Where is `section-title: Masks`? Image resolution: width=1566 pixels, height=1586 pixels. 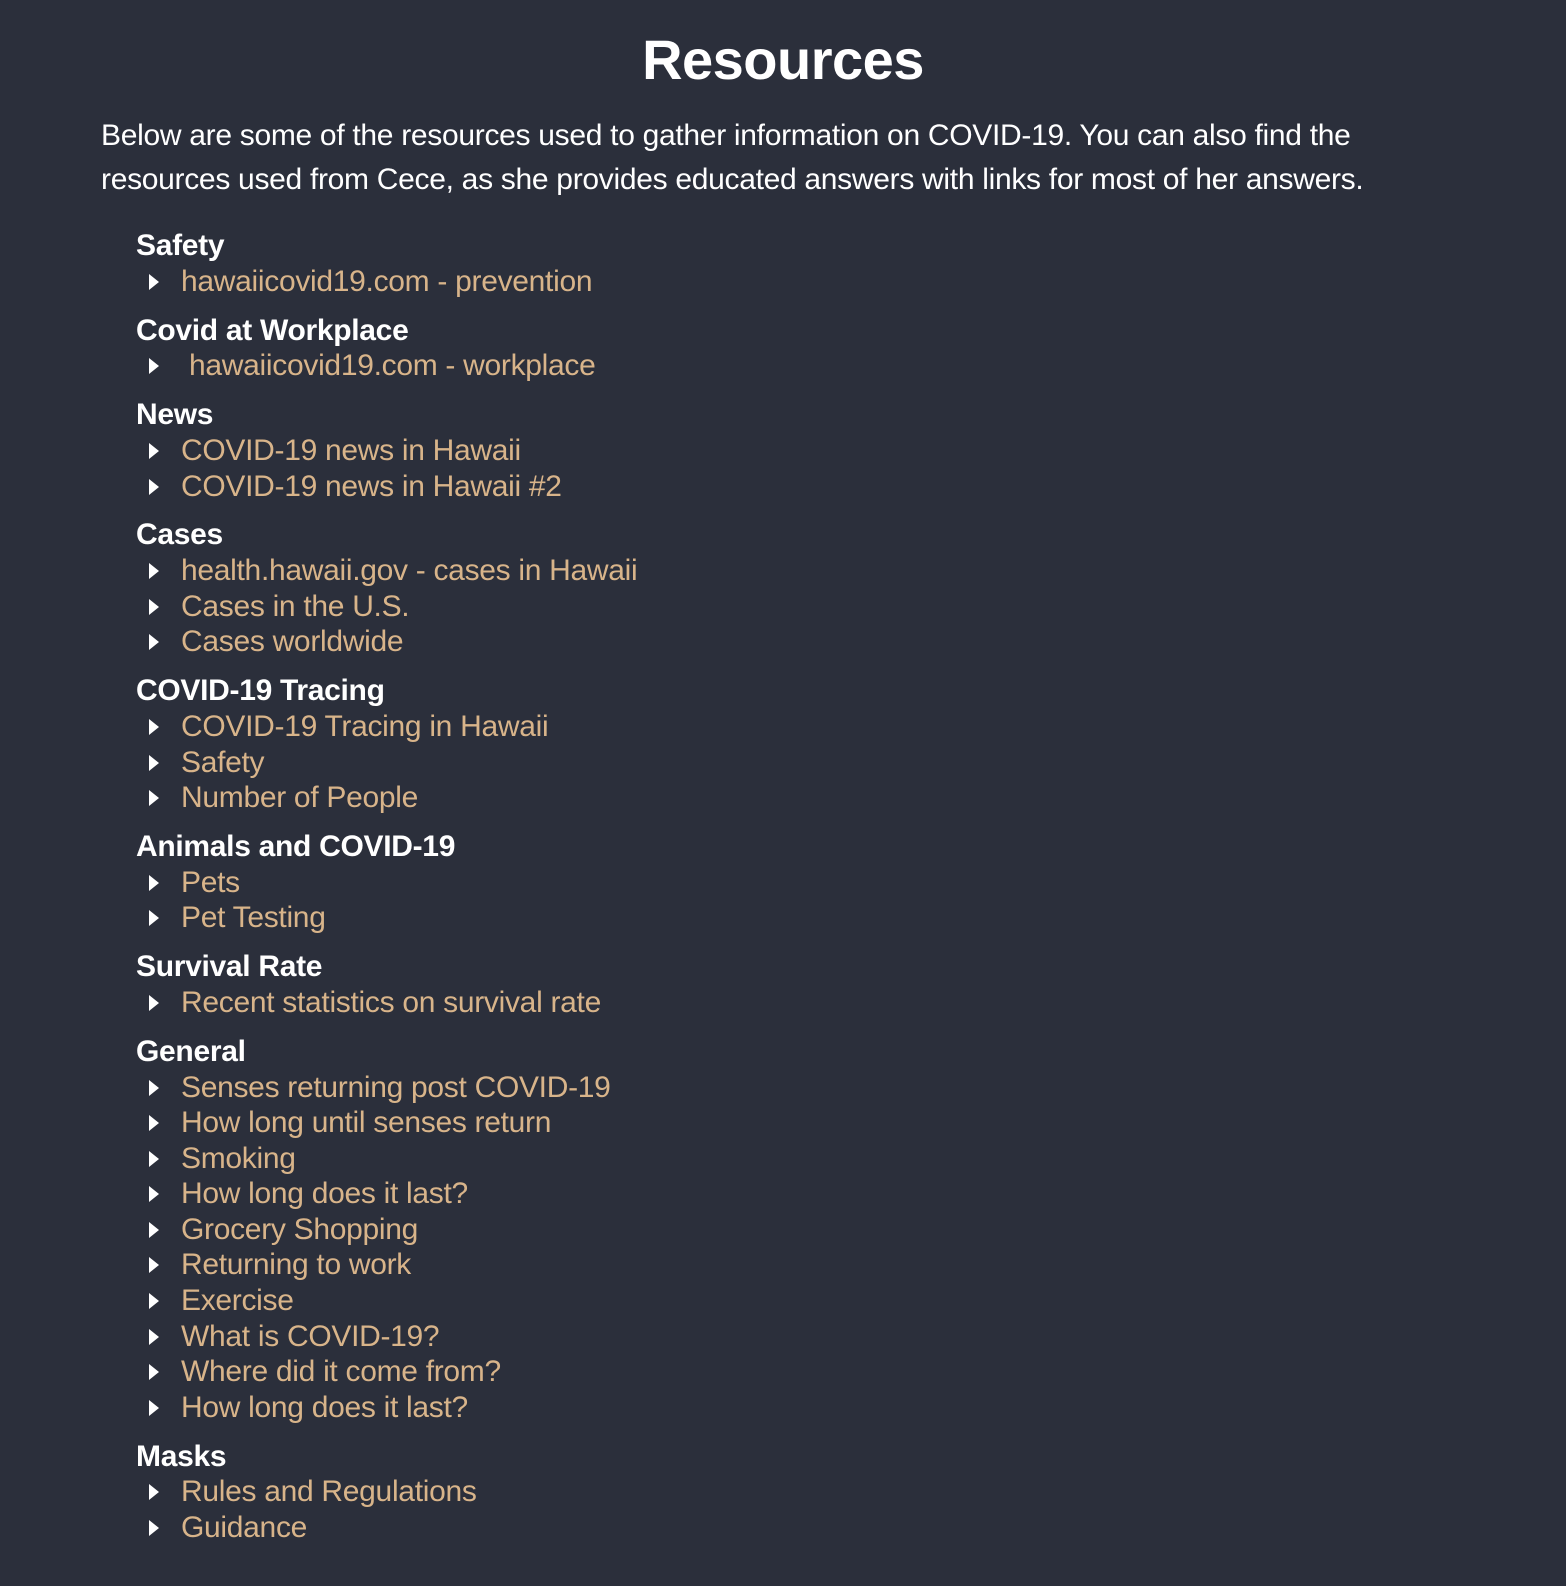
section-title: Masks is located at coordinates (181, 1456).